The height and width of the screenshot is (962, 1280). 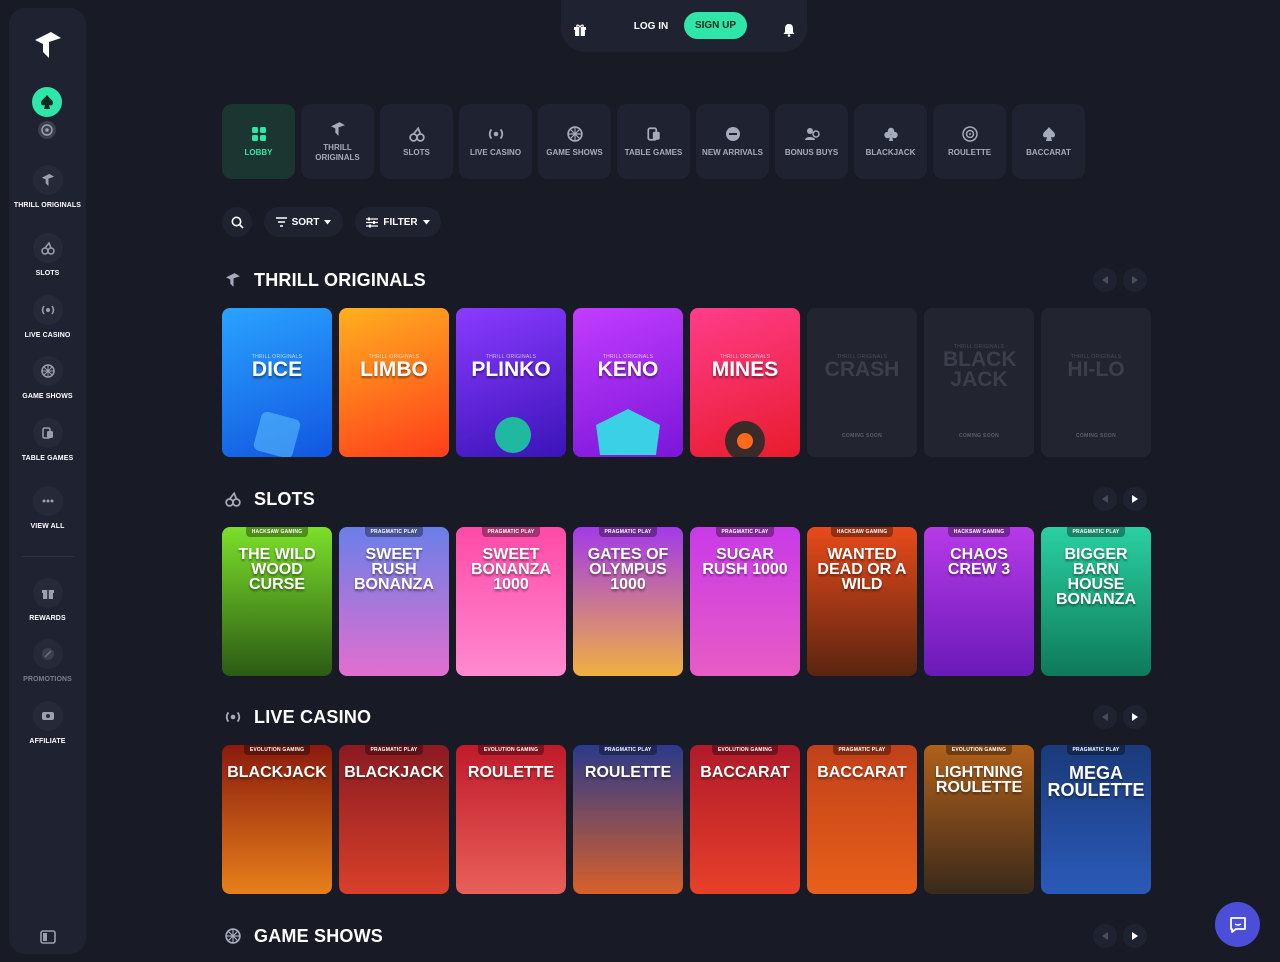 I want to click on filter-button: FILTER, so click(x=398, y=222).